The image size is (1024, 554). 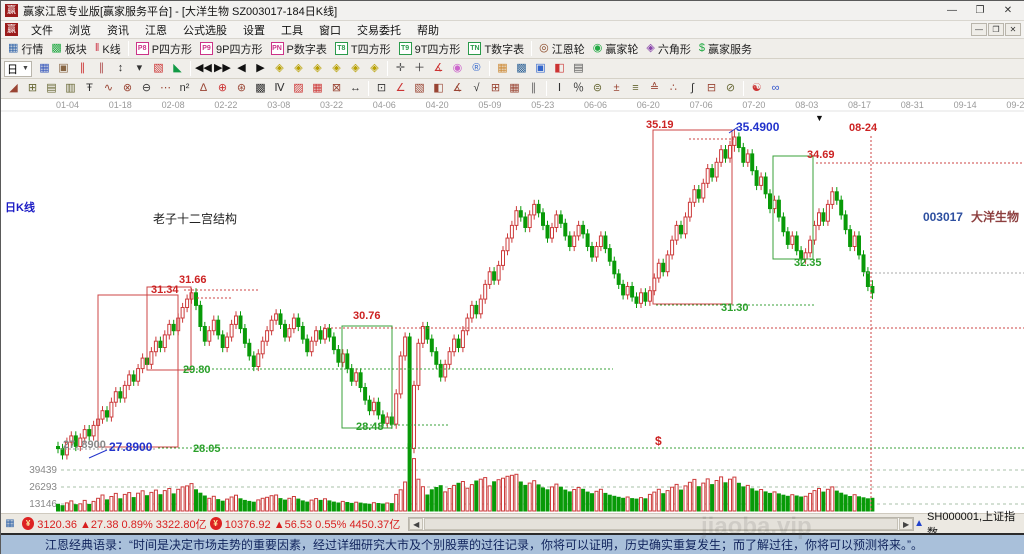 I want to click on draw-tool-icon-35: ≙, so click(x=654, y=89).